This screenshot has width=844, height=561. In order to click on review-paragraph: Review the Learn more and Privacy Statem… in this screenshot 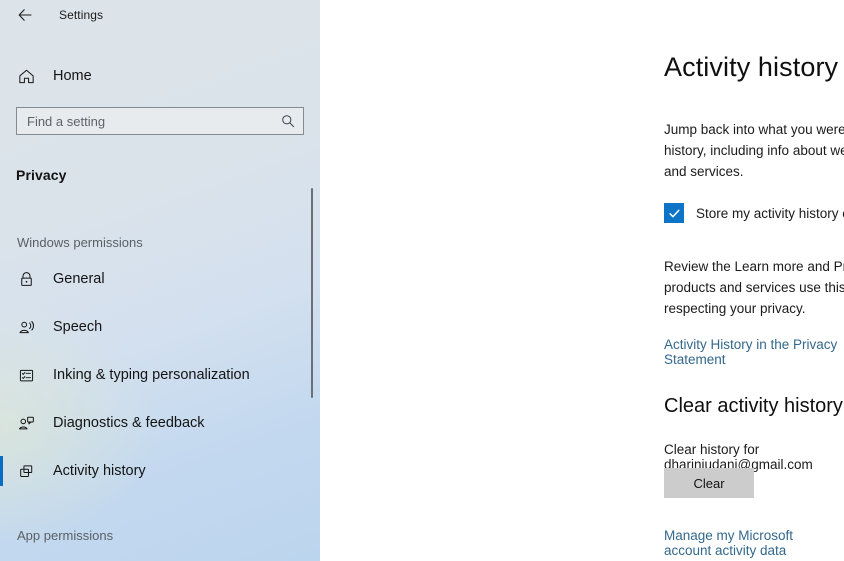, I will do `click(754, 287)`.